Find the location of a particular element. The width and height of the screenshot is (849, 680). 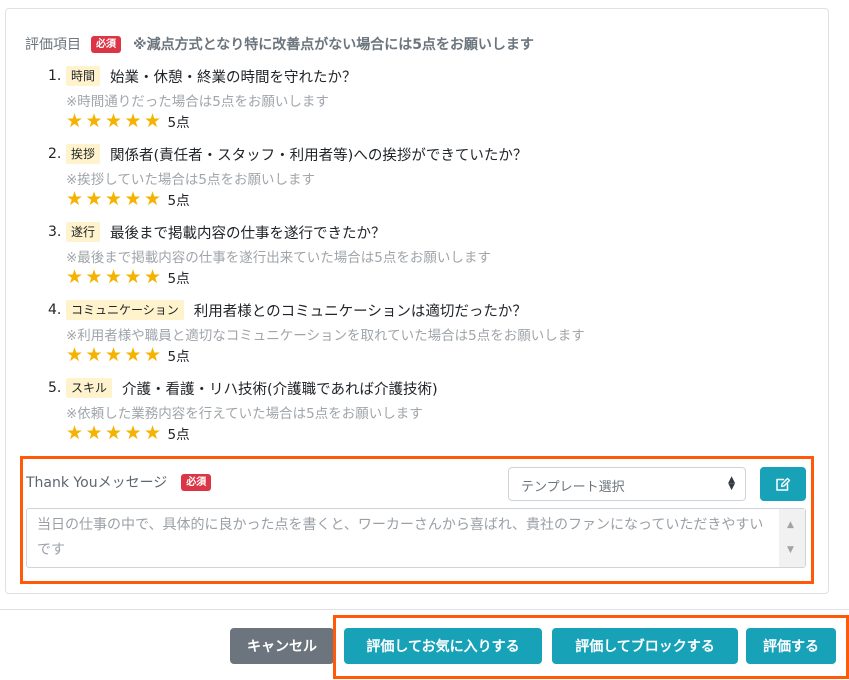

item-question: 介護・看護・リハ技術(介護職であれば介護技術) is located at coordinates (280, 389).